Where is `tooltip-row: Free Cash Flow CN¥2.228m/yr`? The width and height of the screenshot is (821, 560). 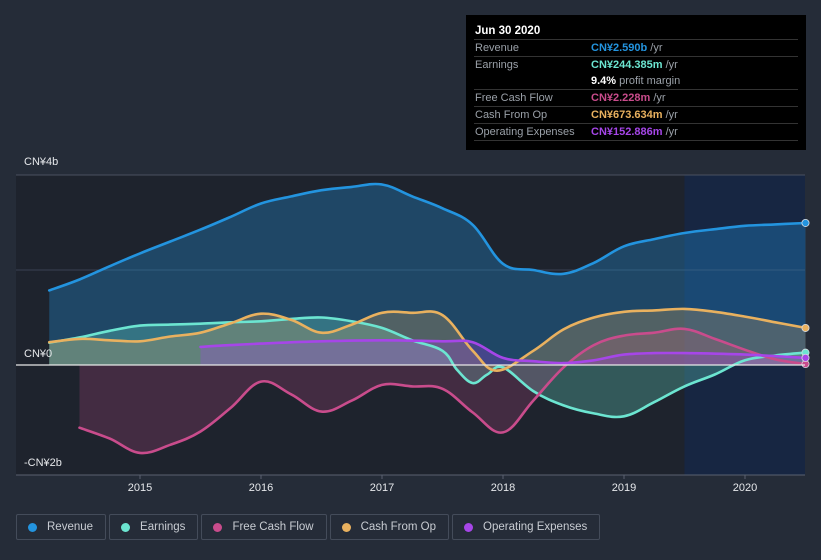
tooltip-row: Free Cash Flow CN¥2.228m/yr is located at coordinates (636, 98).